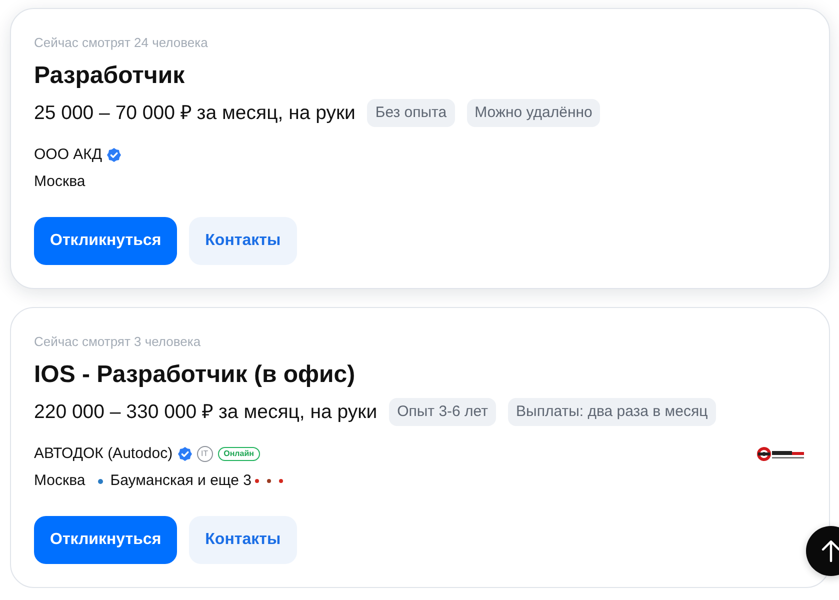  I want to click on it-badge: IT, so click(204, 454).